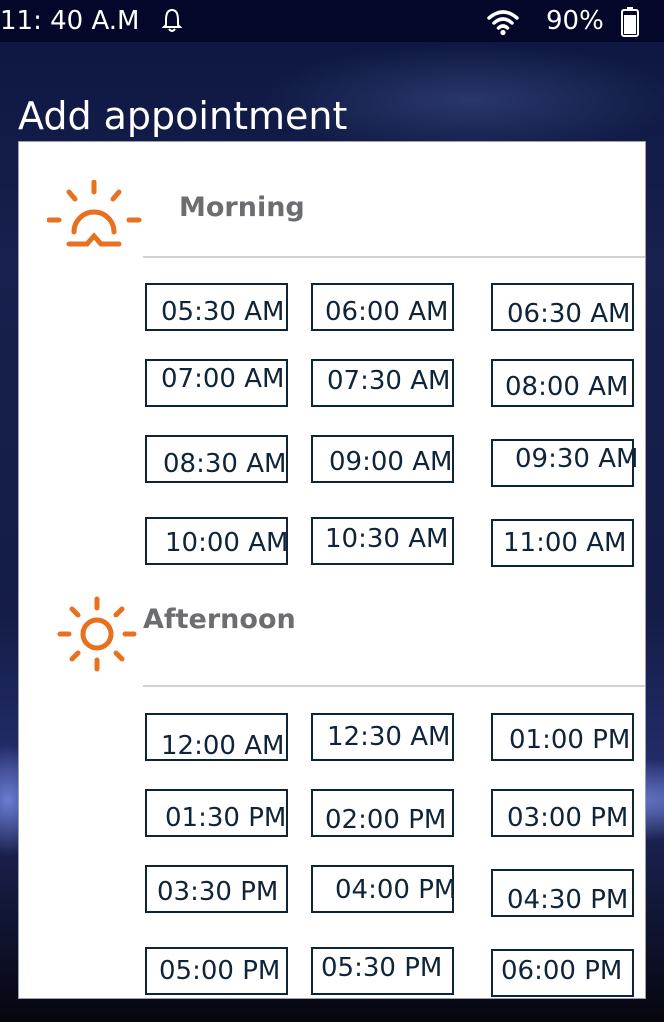 The width and height of the screenshot is (664, 1022). I want to click on time-slot-button: 09:30 AM, so click(564, 463).